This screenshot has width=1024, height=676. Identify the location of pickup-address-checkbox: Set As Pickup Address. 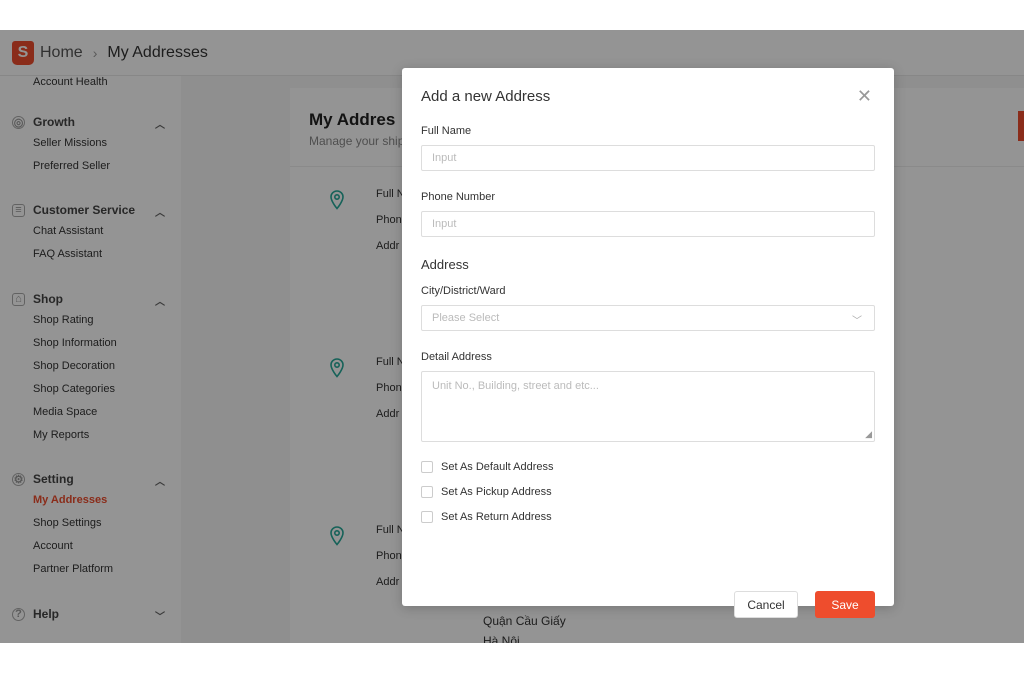
(486, 492).